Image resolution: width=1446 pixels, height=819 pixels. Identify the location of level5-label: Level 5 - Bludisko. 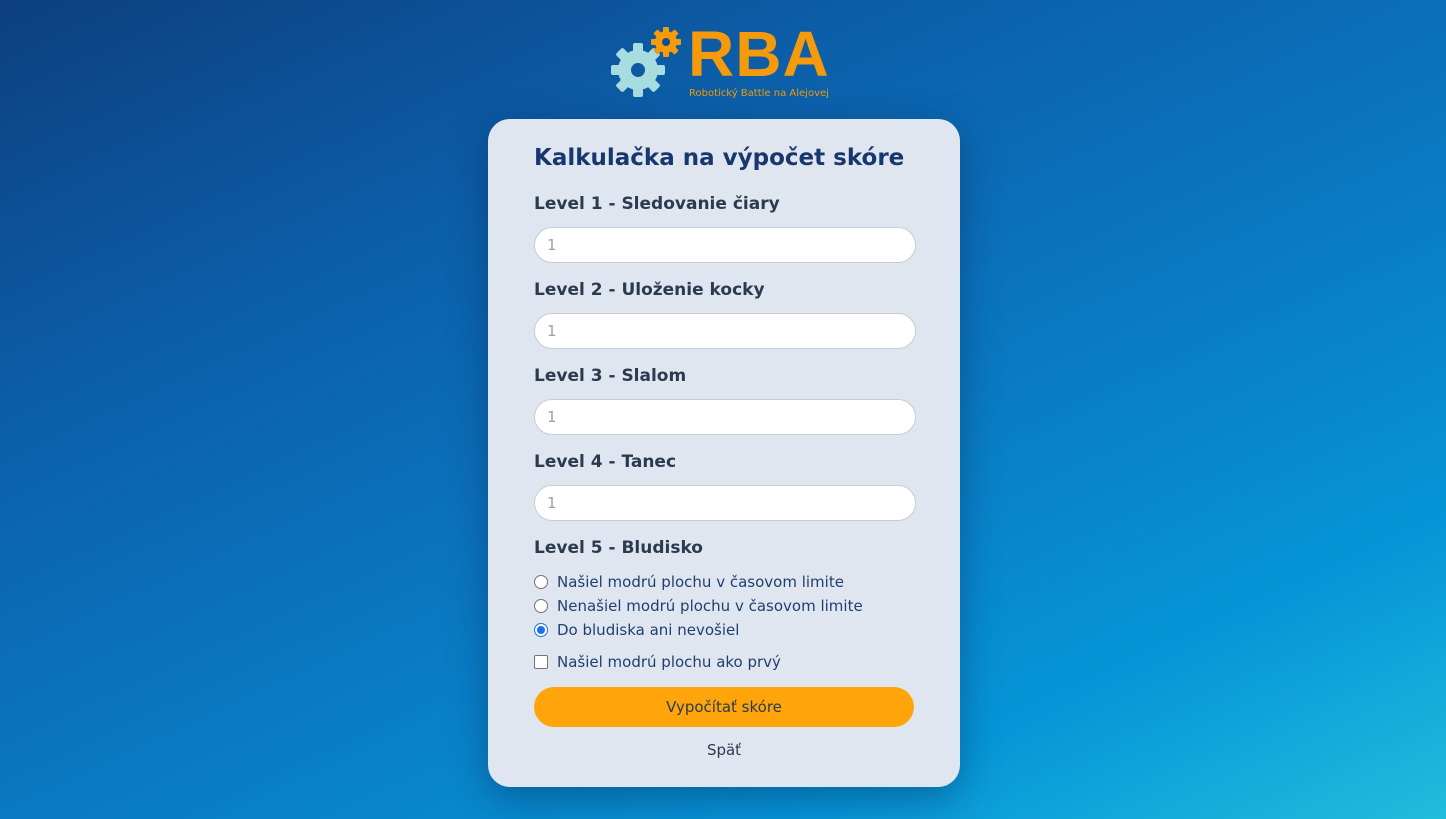
(618, 548).